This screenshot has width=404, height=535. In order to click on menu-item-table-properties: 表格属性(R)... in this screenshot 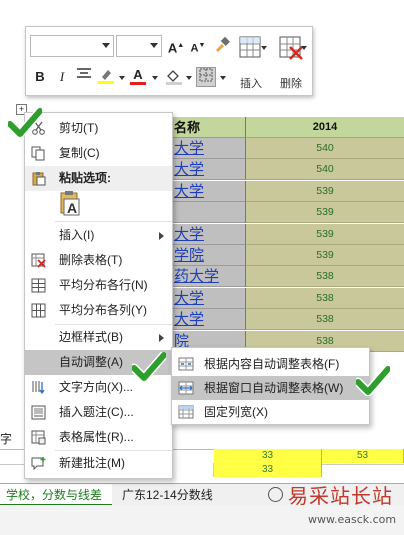, I will do `click(98, 437)`.